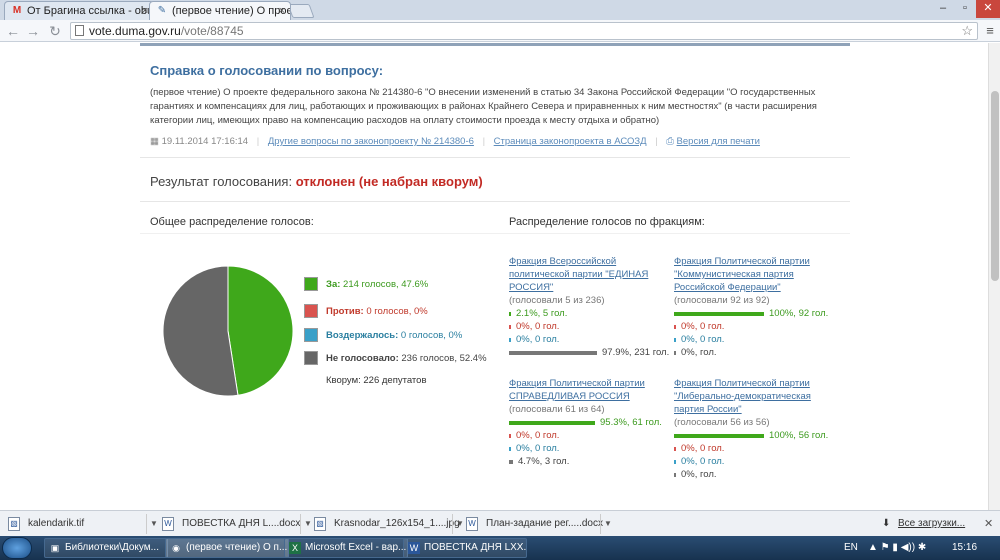  I want to click on tab-title: (первое чтение) О проек, so click(231, 11).